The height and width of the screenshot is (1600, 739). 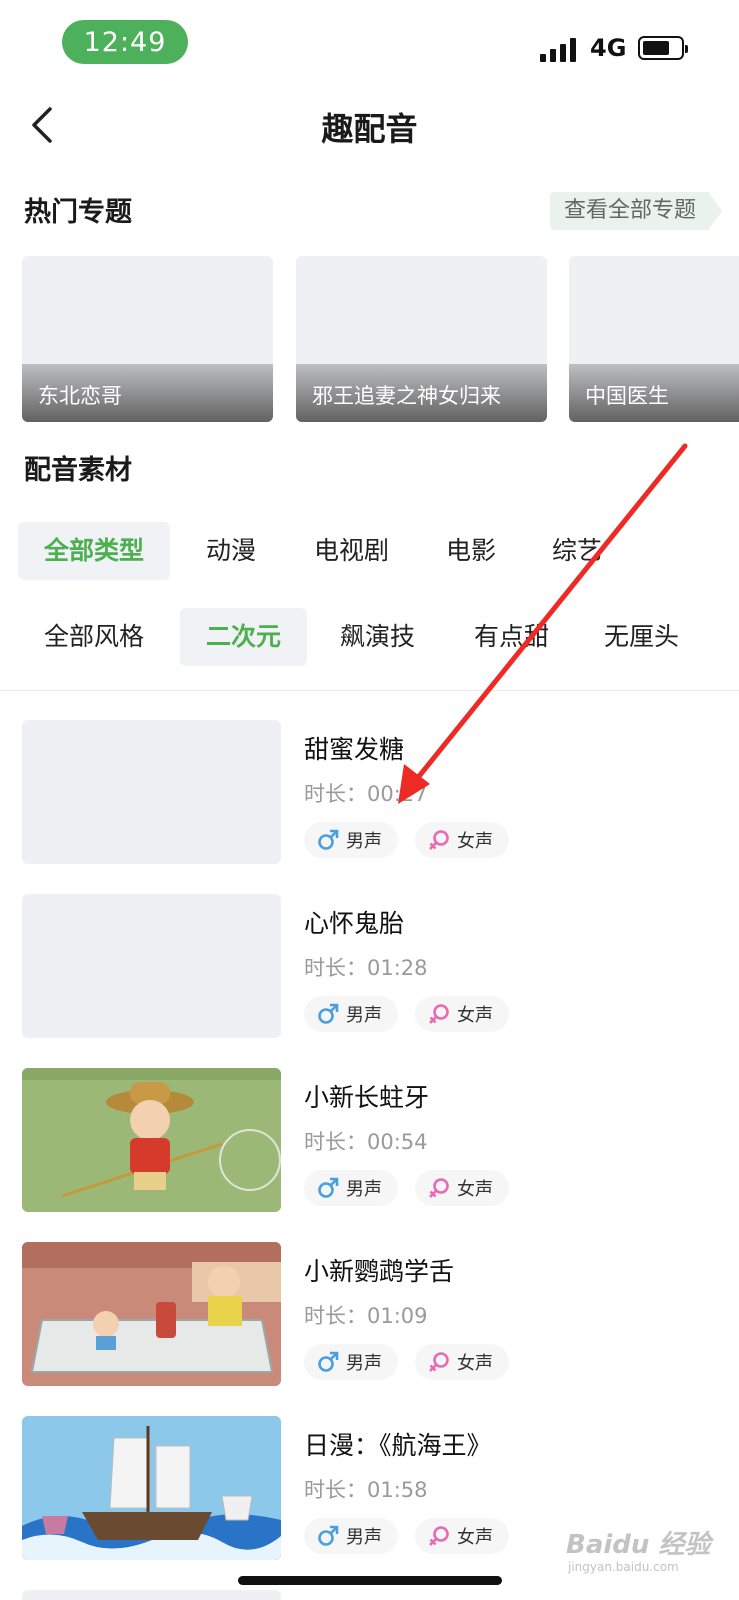 I want to click on topic-label: 邪王追妻之神女归来, so click(x=406, y=396).